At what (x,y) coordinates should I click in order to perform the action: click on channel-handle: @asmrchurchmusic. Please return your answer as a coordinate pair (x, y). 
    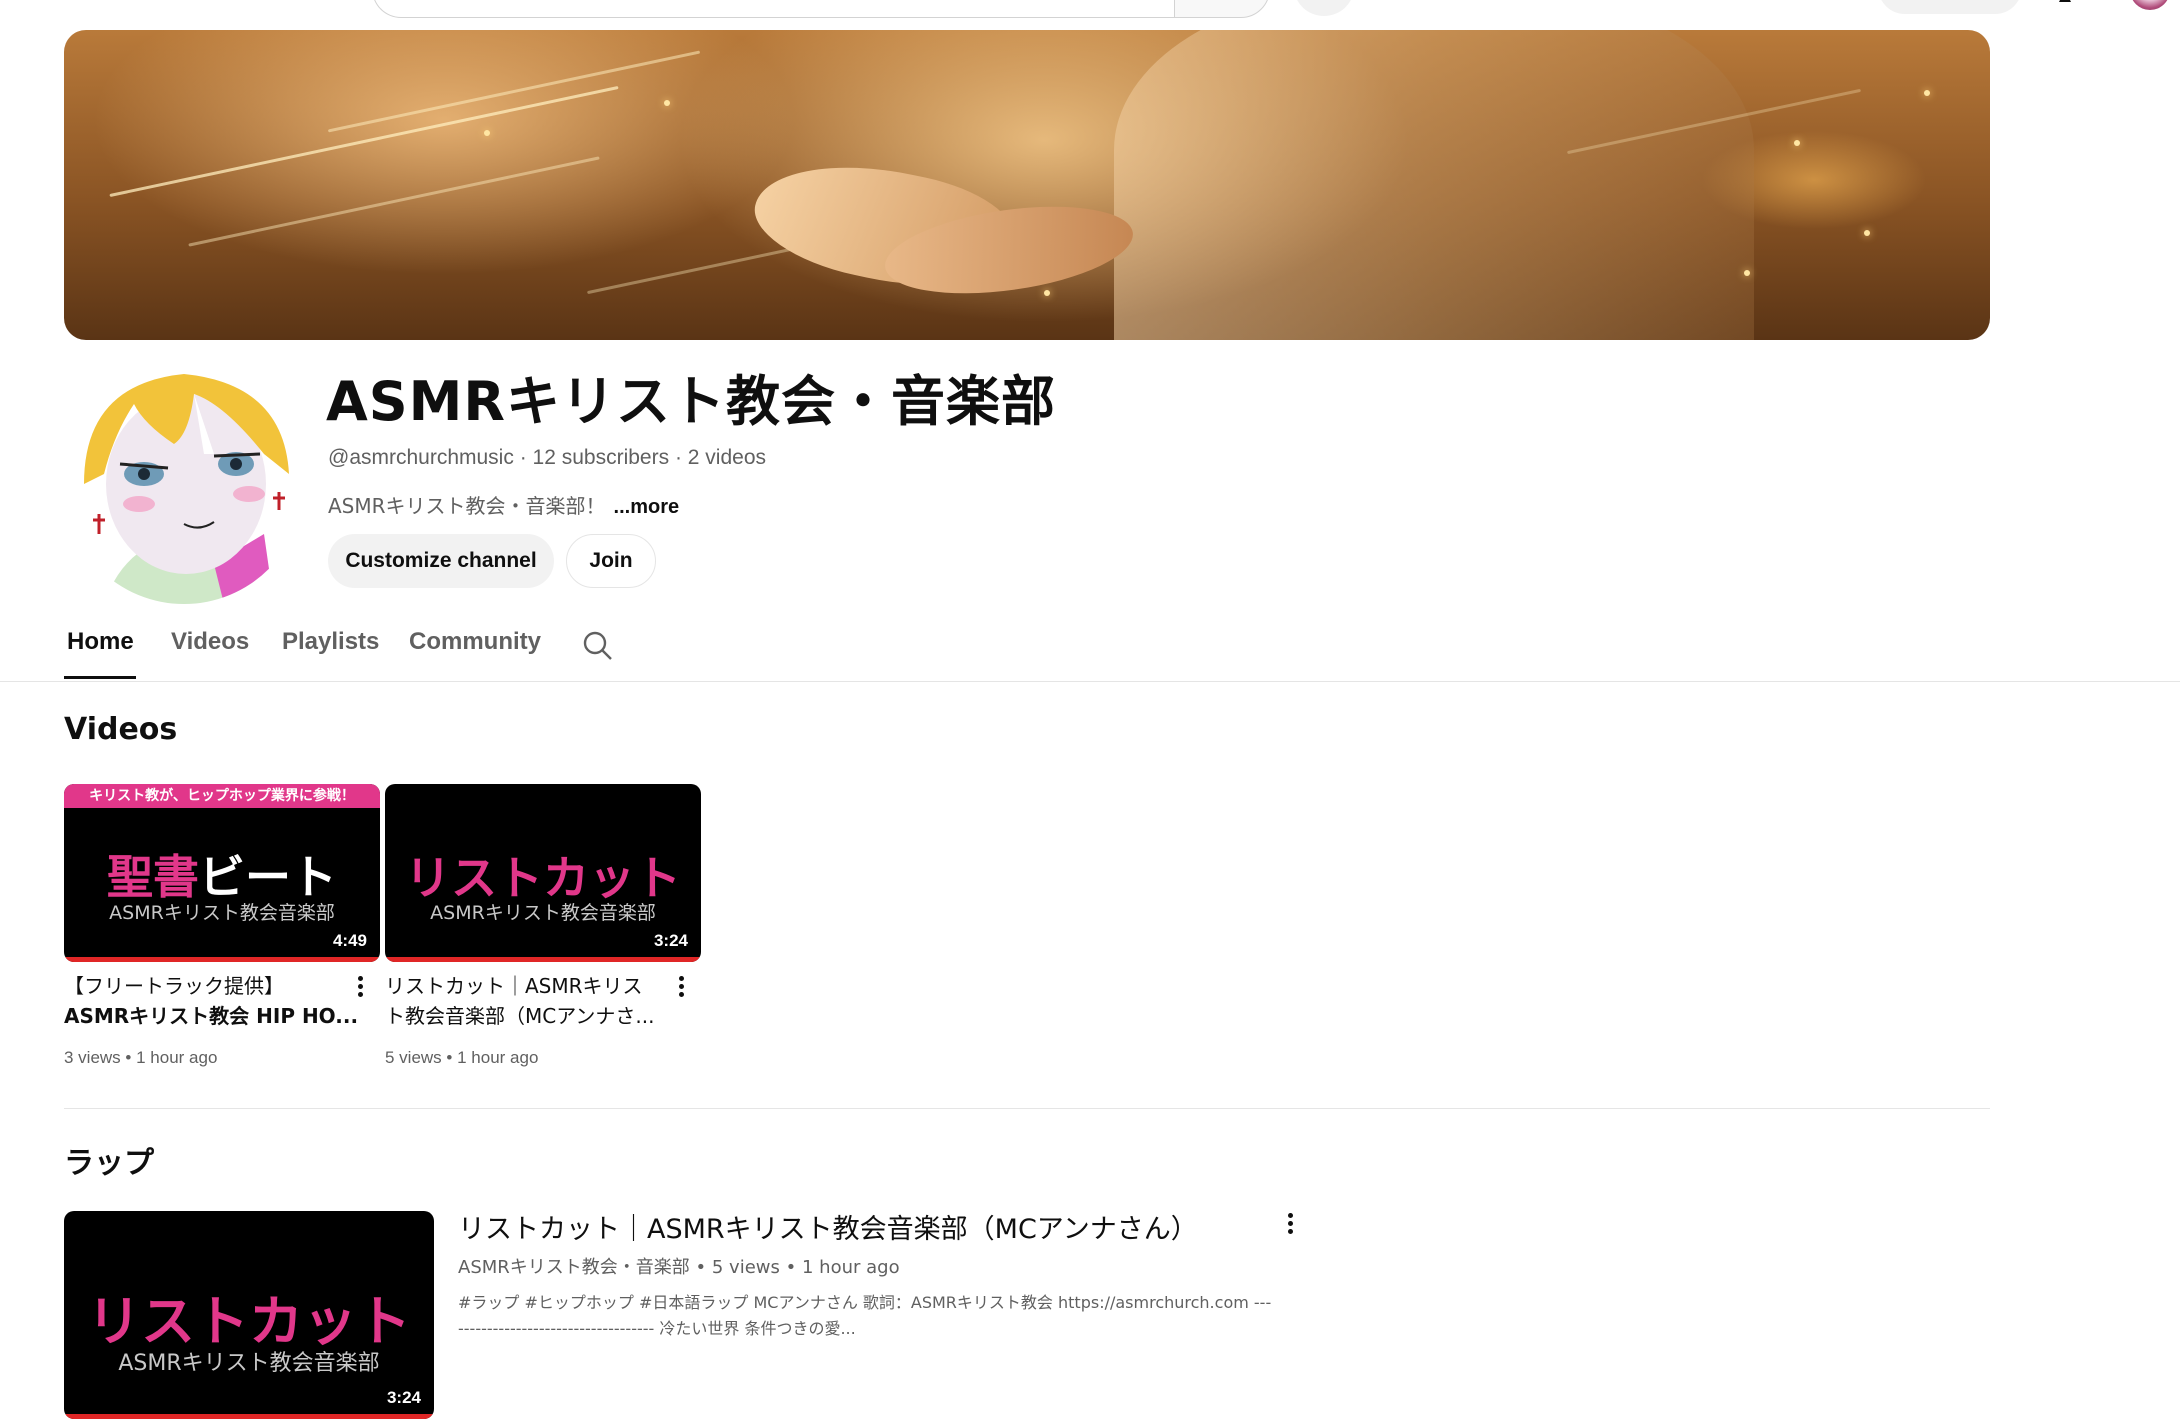
    Looking at the image, I should click on (421, 457).